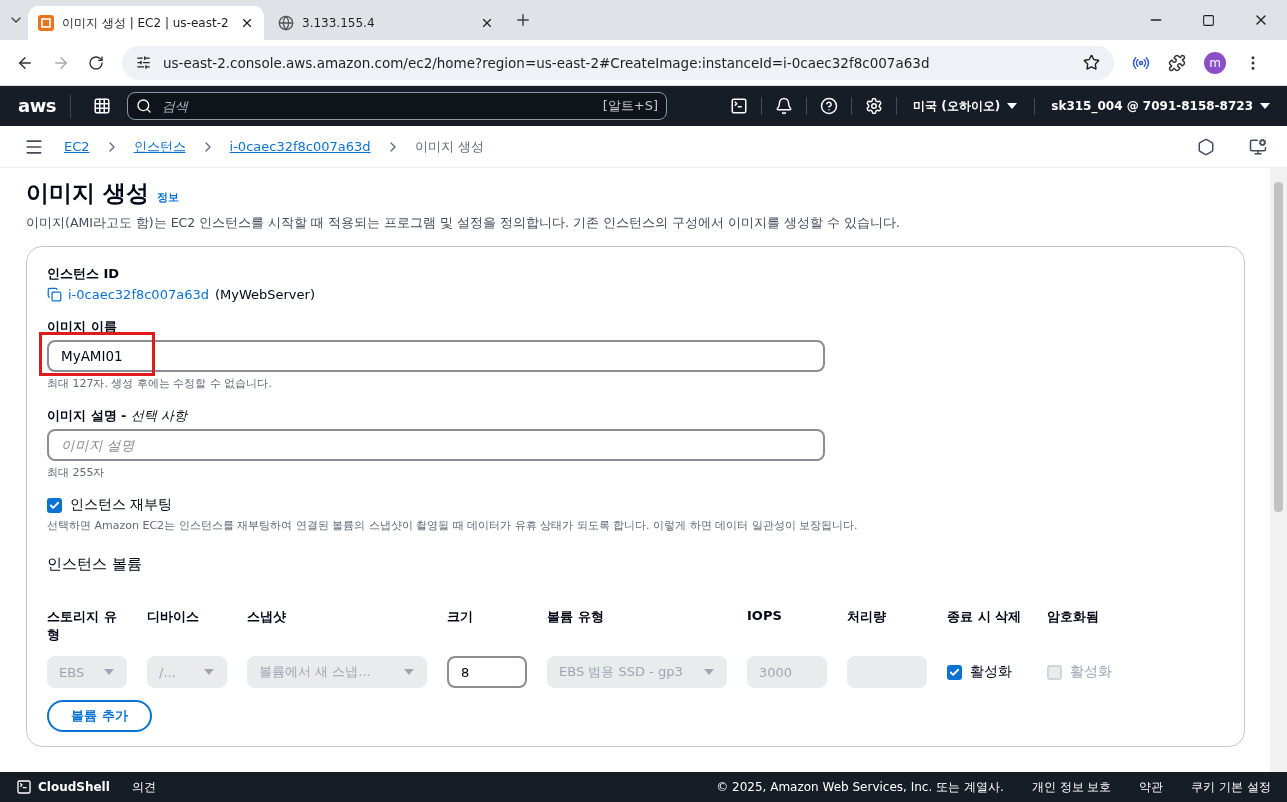 This screenshot has height=802, width=1287. Describe the element at coordinates (1258, 146) in the screenshot. I see `monitor-icon` at that location.